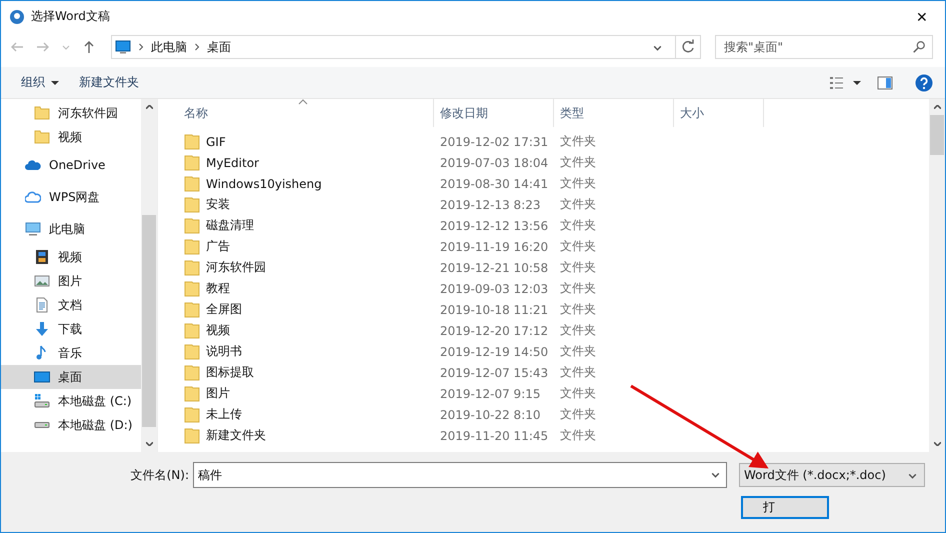  What do you see at coordinates (33, 229) in the screenshot?
I see `monitor-icon` at bounding box center [33, 229].